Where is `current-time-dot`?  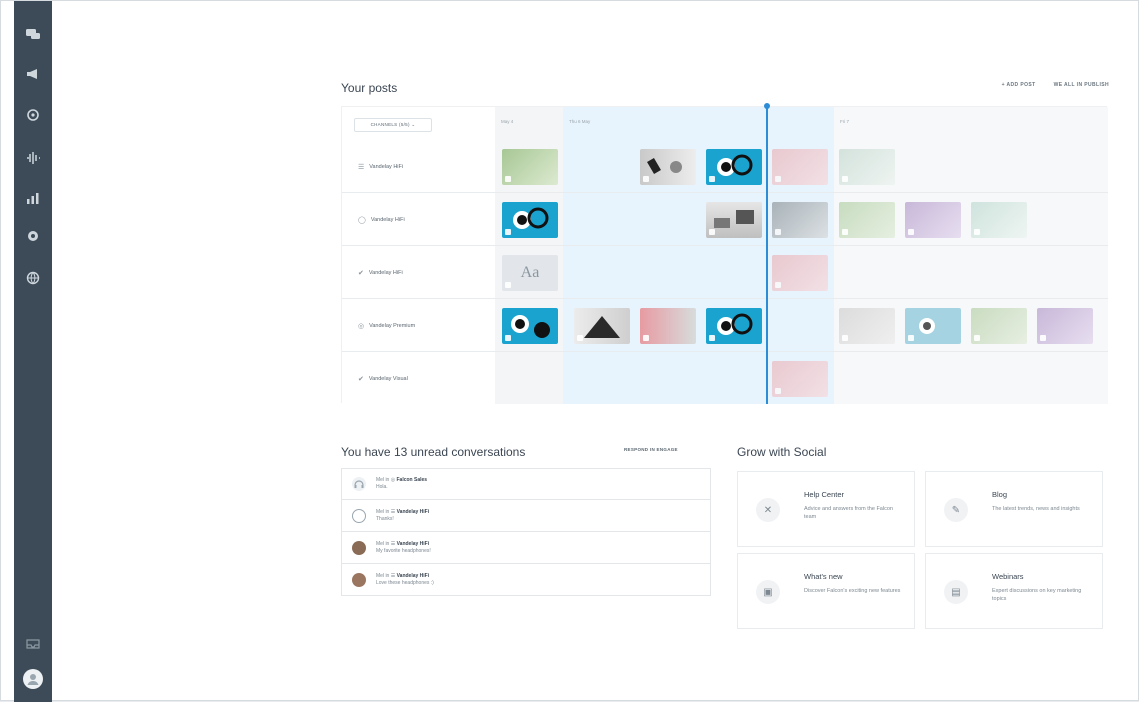
current-time-dot is located at coordinates (767, 106).